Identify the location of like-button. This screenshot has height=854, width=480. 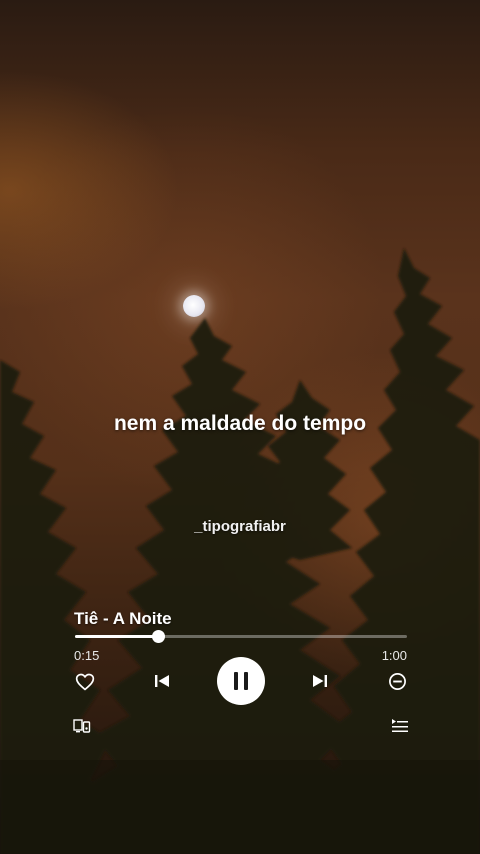
(85, 682).